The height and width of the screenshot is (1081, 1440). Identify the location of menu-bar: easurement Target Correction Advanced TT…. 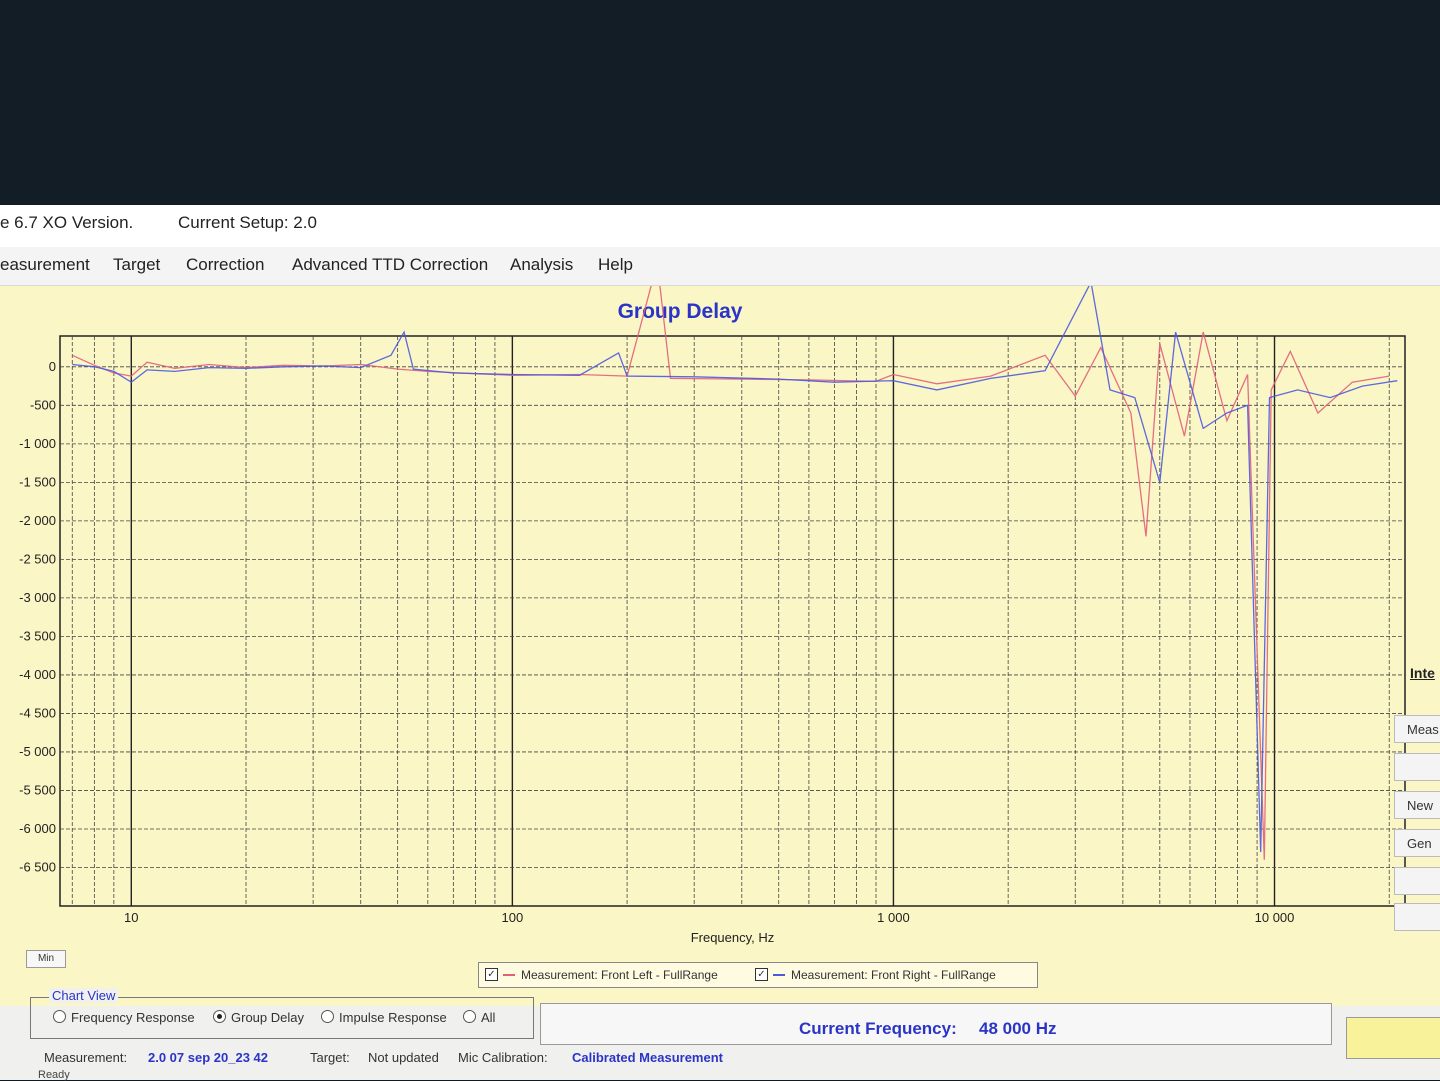
(720, 266).